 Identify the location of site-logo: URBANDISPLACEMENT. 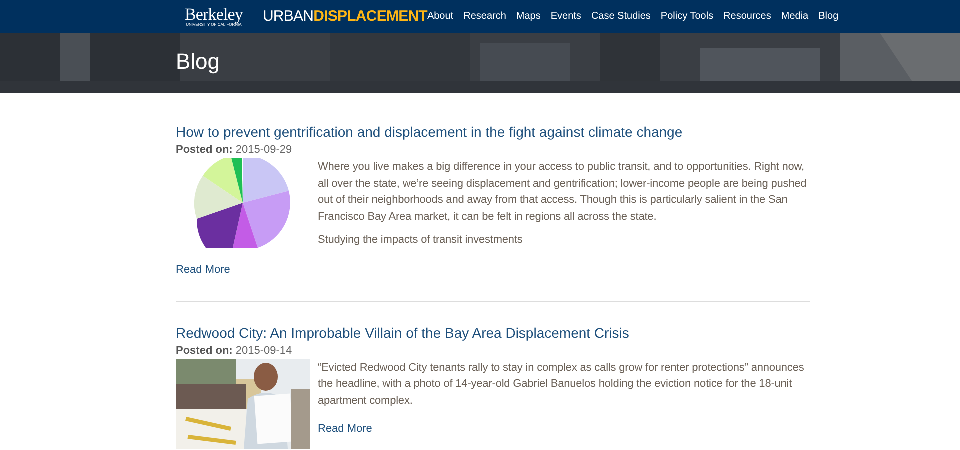
(345, 16).